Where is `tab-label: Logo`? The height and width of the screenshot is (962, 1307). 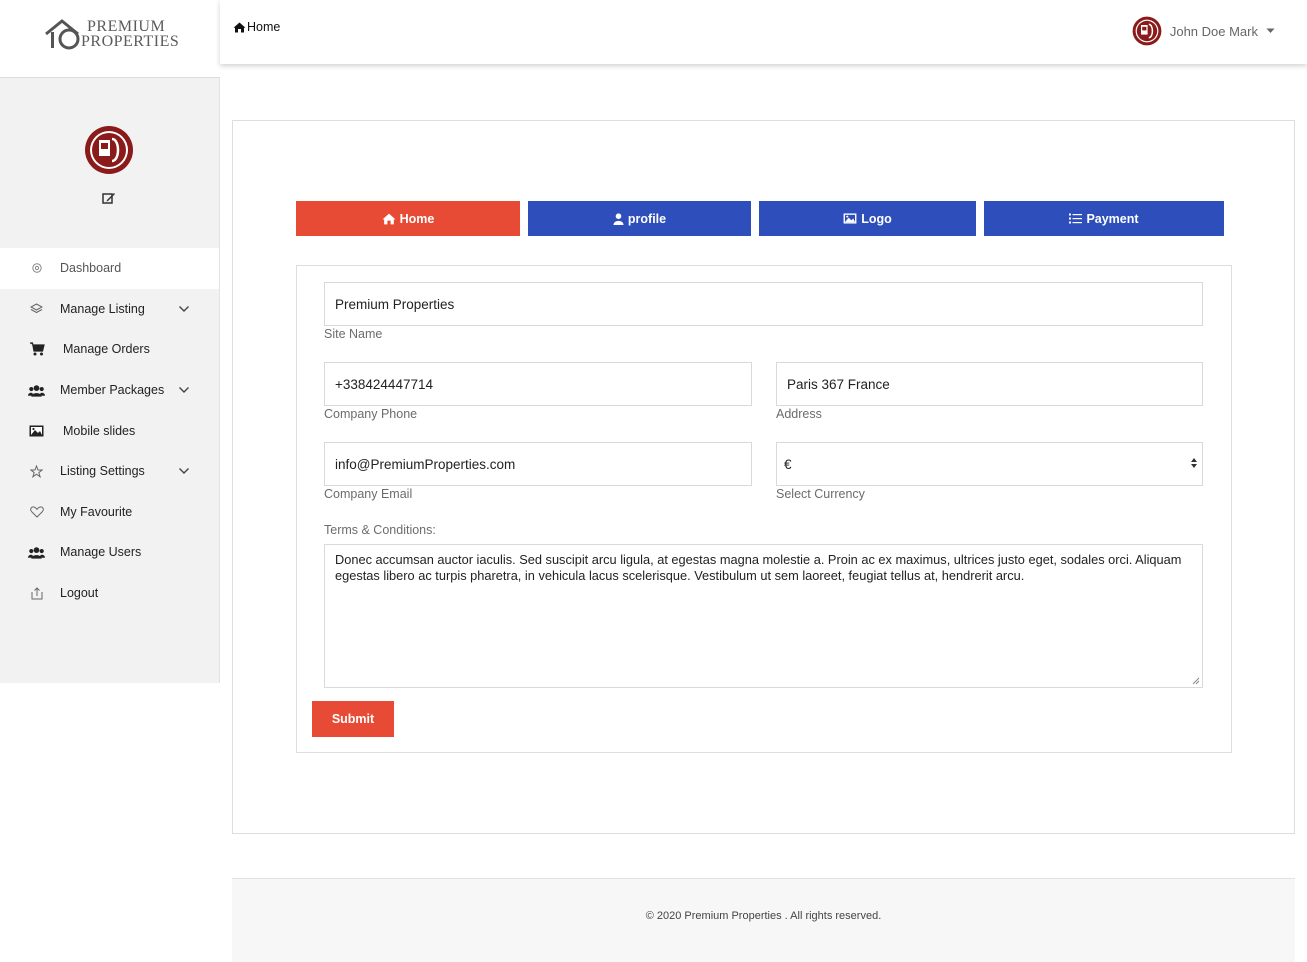
tab-label: Logo is located at coordinates (876, 218).